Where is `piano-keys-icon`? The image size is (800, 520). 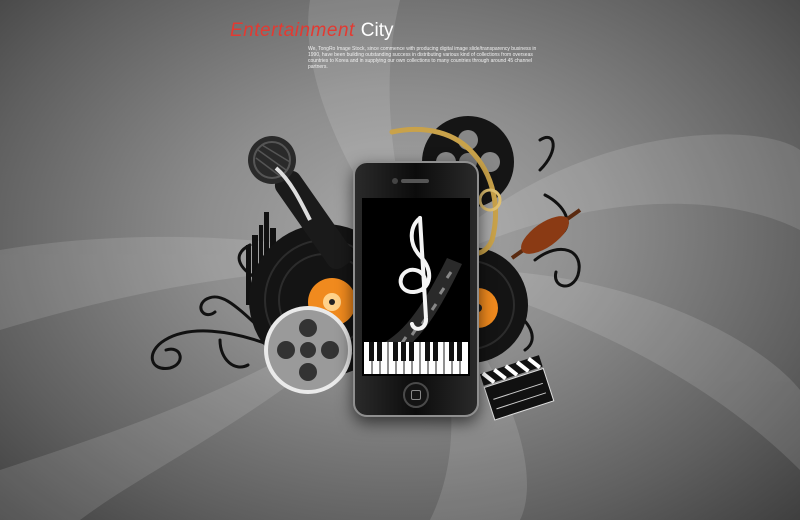 piano-keys-icon is located at coordinates (416, 358).